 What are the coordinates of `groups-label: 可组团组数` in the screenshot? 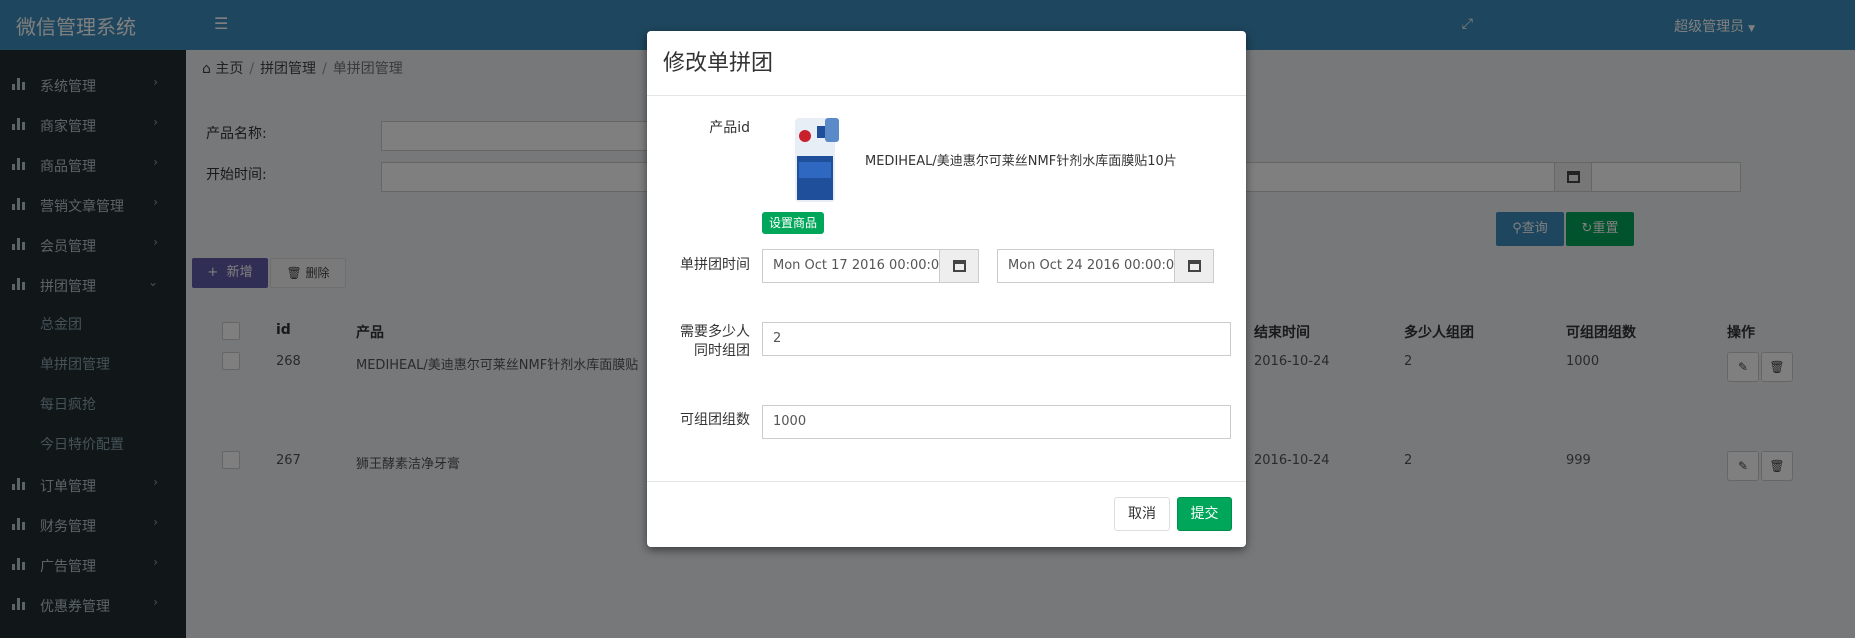 It's located at (715, 420).